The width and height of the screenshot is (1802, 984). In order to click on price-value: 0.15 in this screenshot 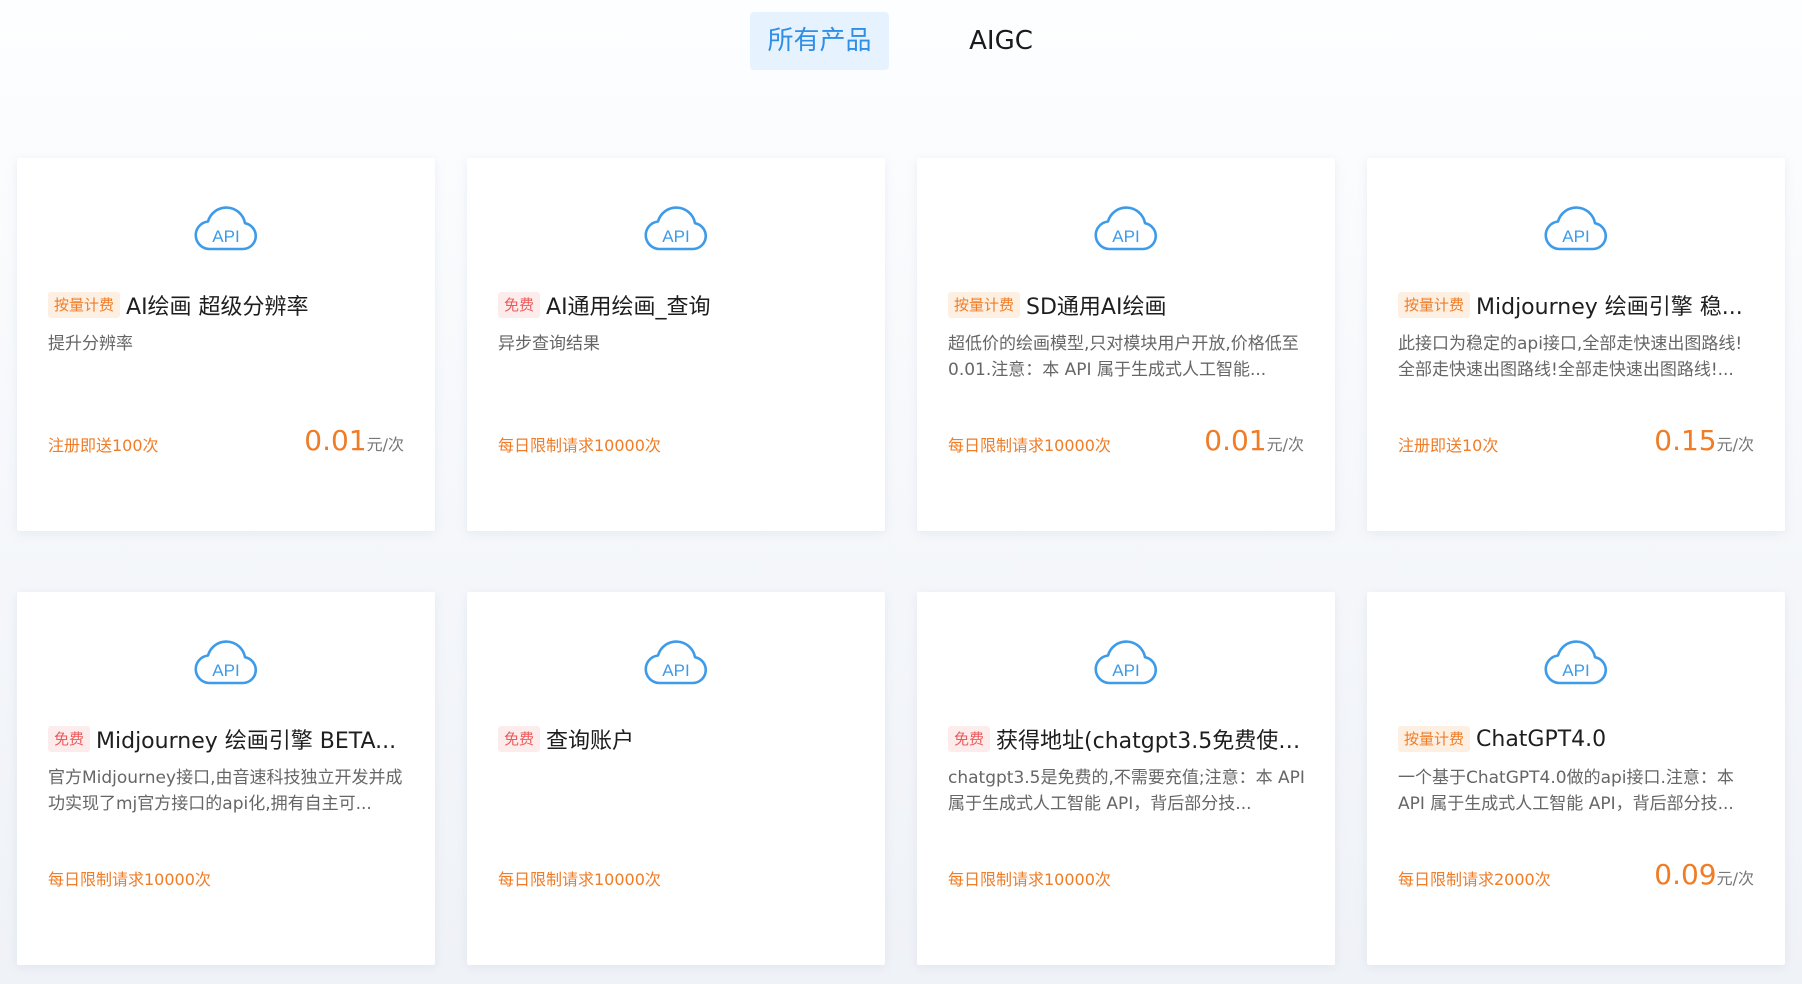, I will do `click(1685, 440)`.